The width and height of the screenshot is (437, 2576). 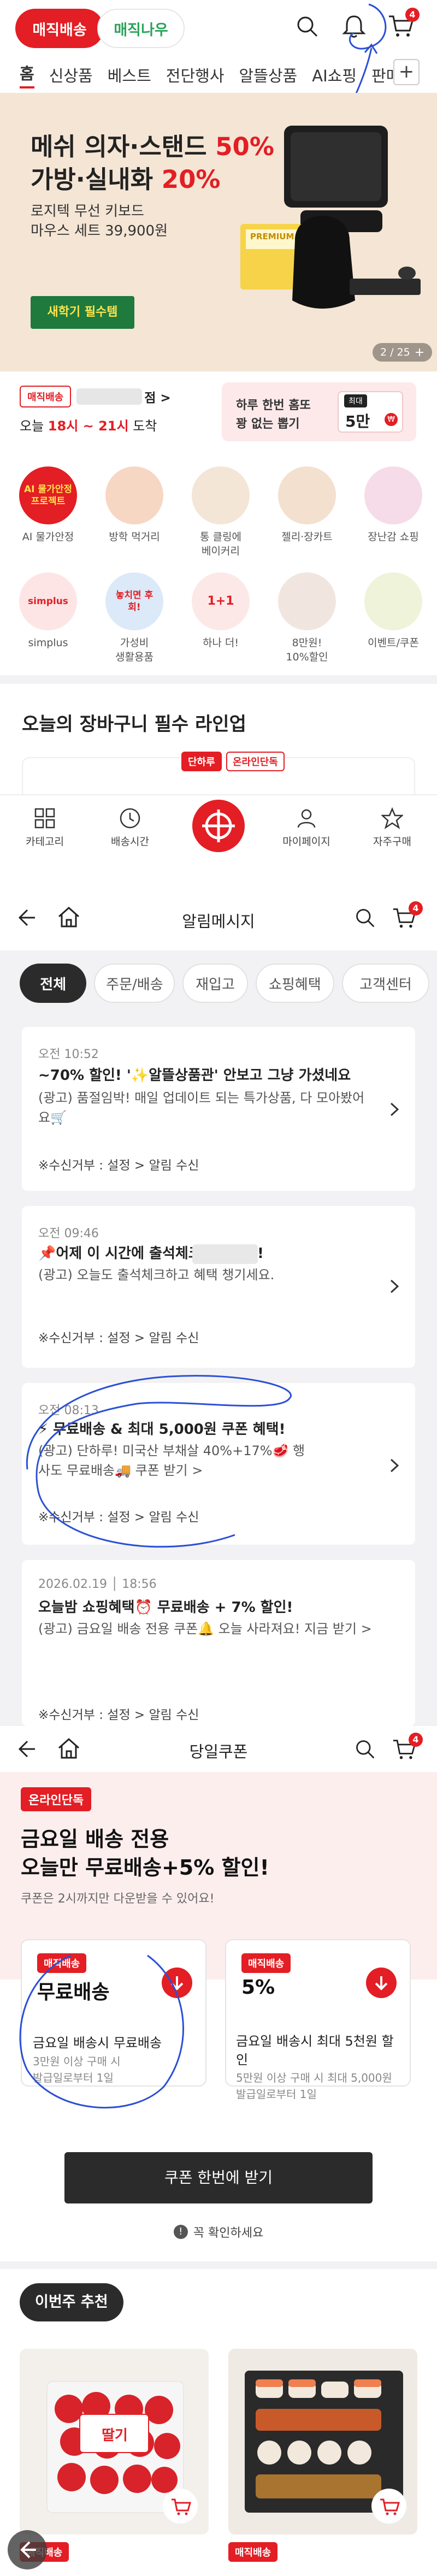 I want to click on sausage-icon, so click(x=134, y=495).